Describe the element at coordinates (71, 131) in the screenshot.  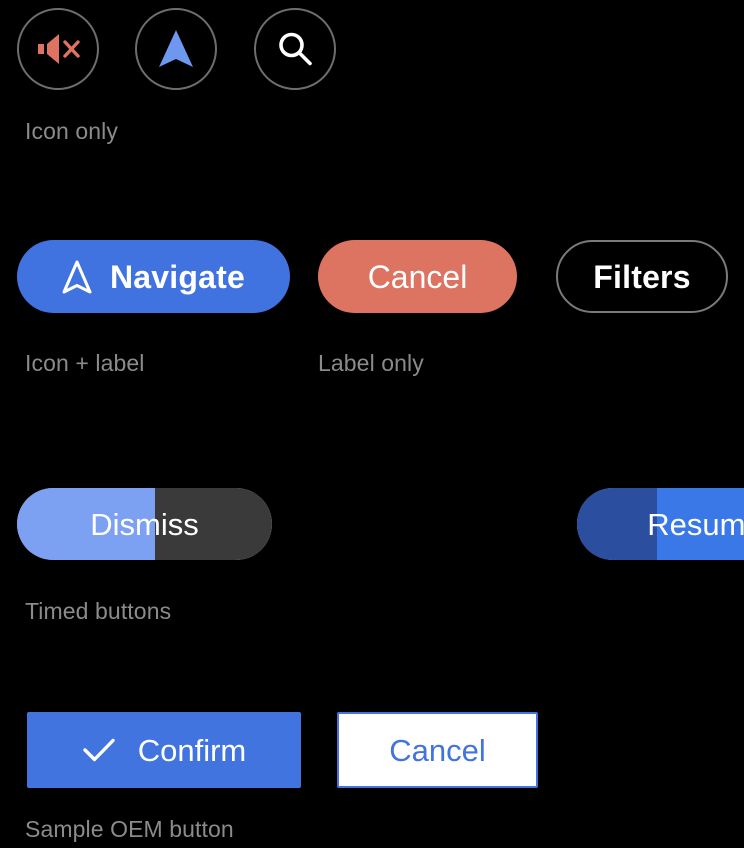
I see `caption-icon-only: Icon only` at that location.